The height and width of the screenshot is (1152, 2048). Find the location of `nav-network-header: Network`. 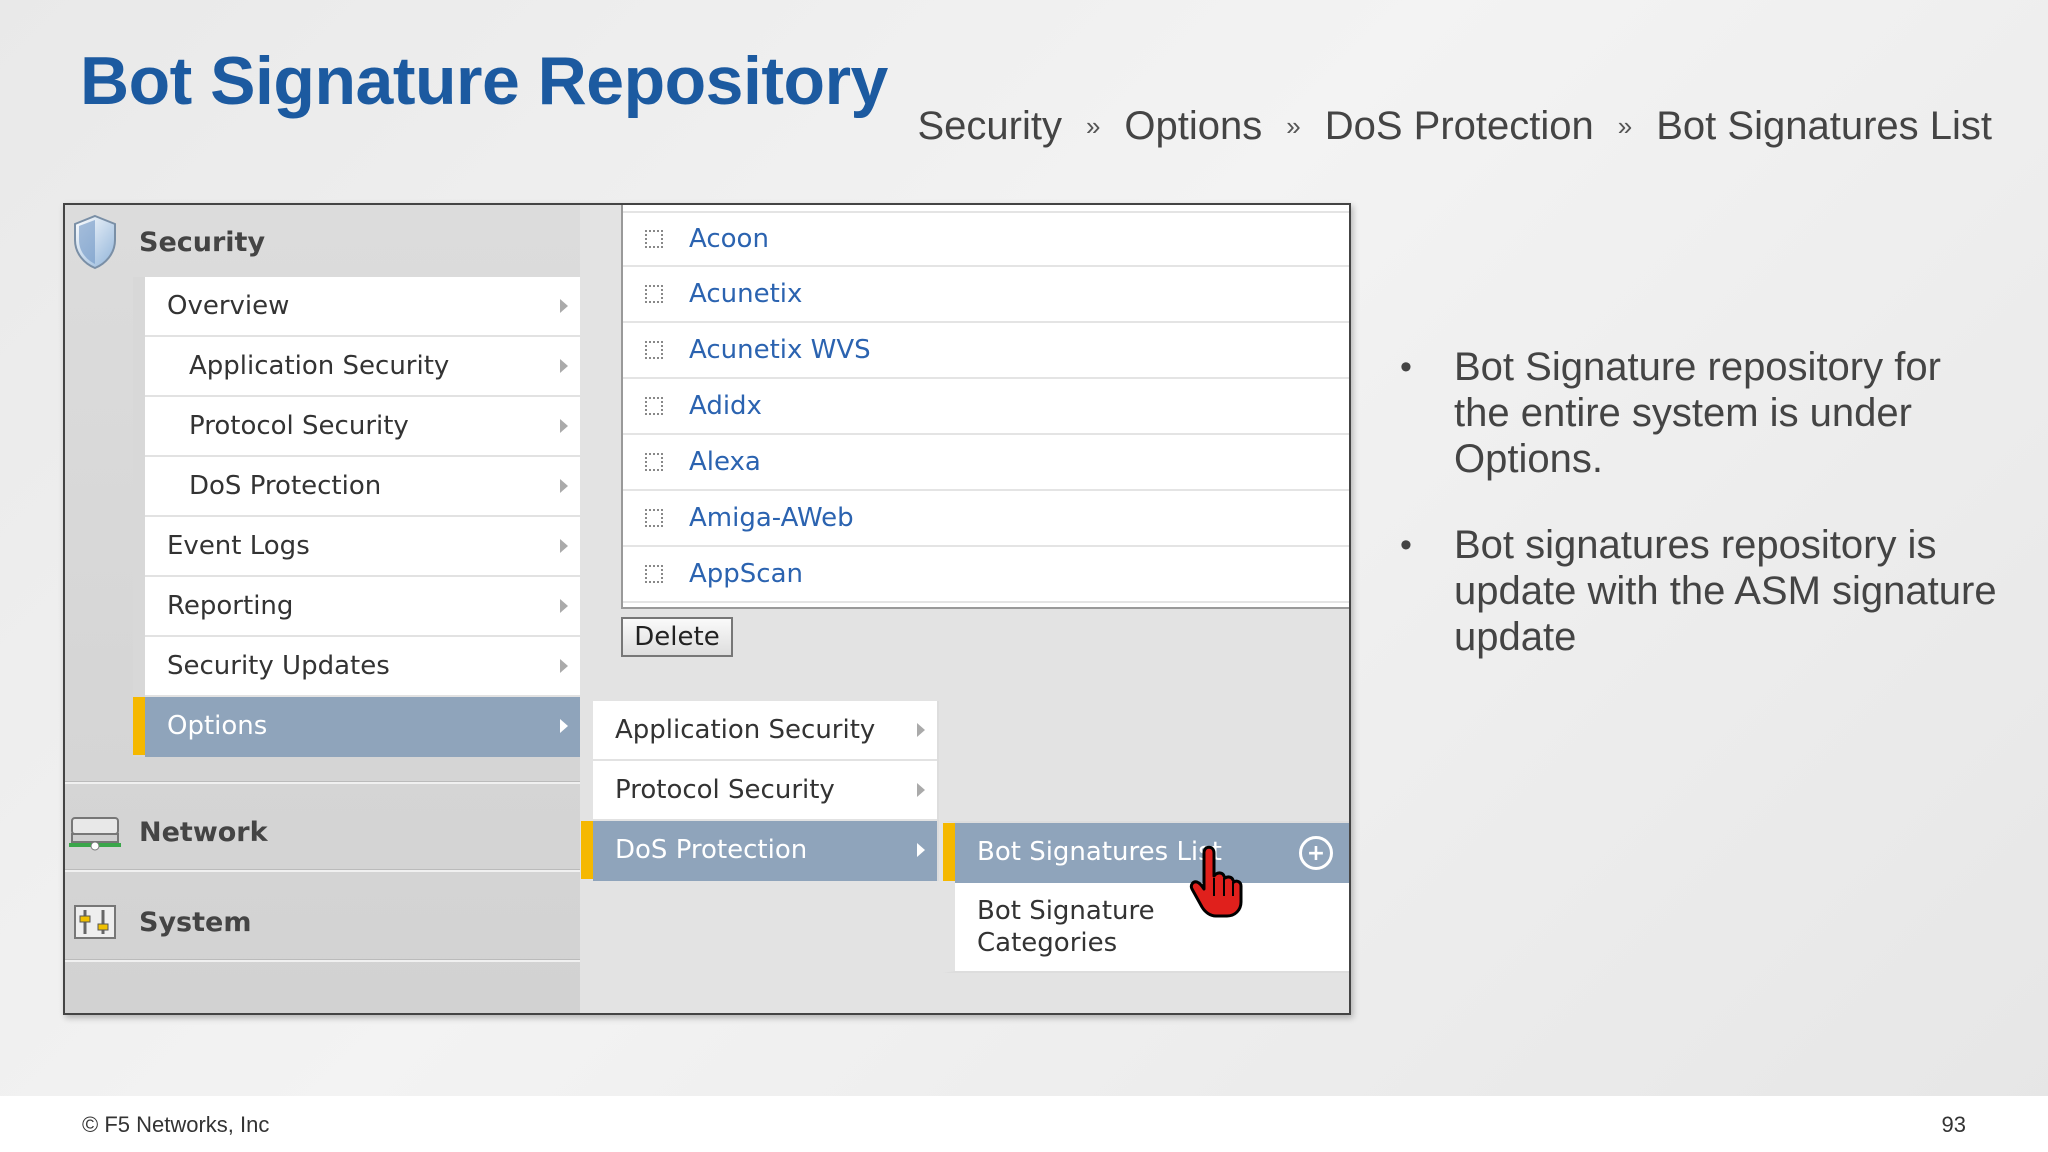

nav-network-header: Network is located at coordinates (322, 832).